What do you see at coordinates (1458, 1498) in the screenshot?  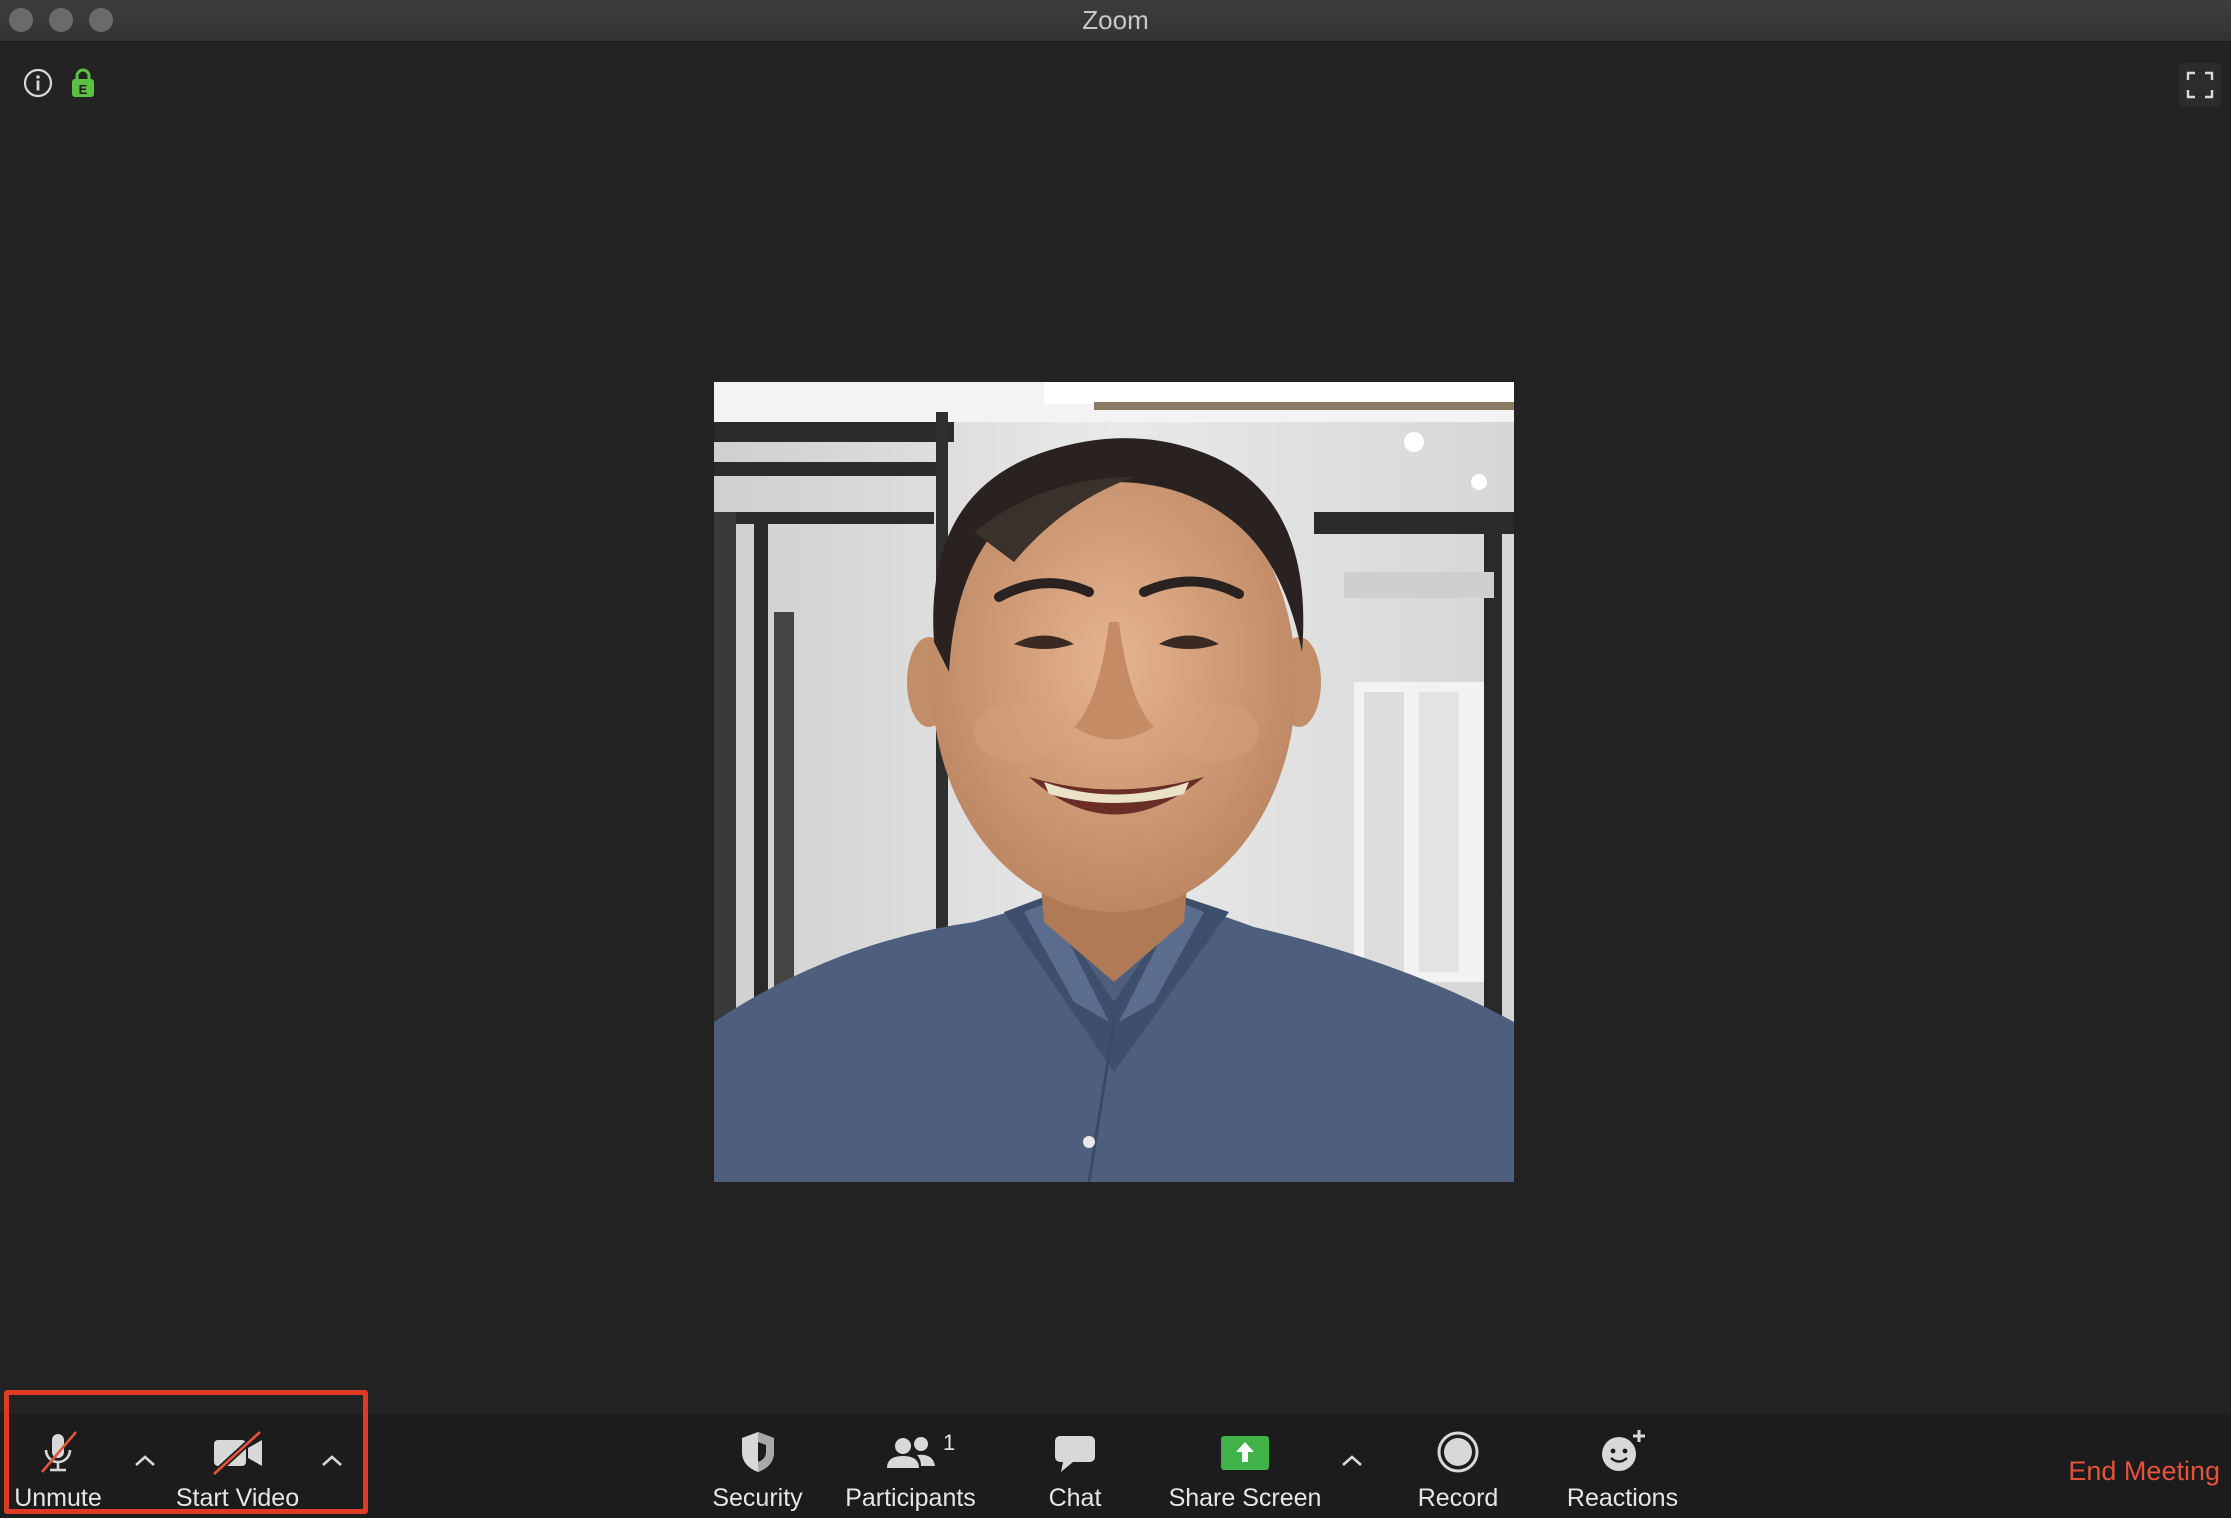 I see `record-label: Record` at bounding box center [1458, 1498].